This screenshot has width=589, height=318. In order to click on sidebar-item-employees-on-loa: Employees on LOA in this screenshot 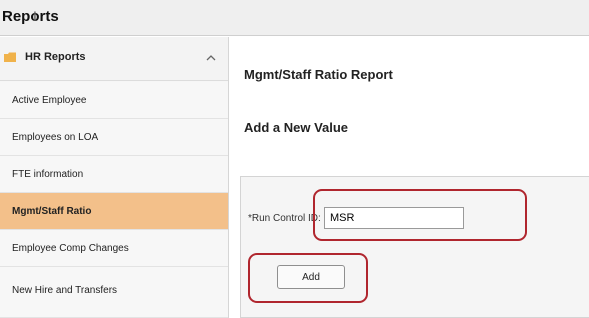, I will do `click(114, 137)`.